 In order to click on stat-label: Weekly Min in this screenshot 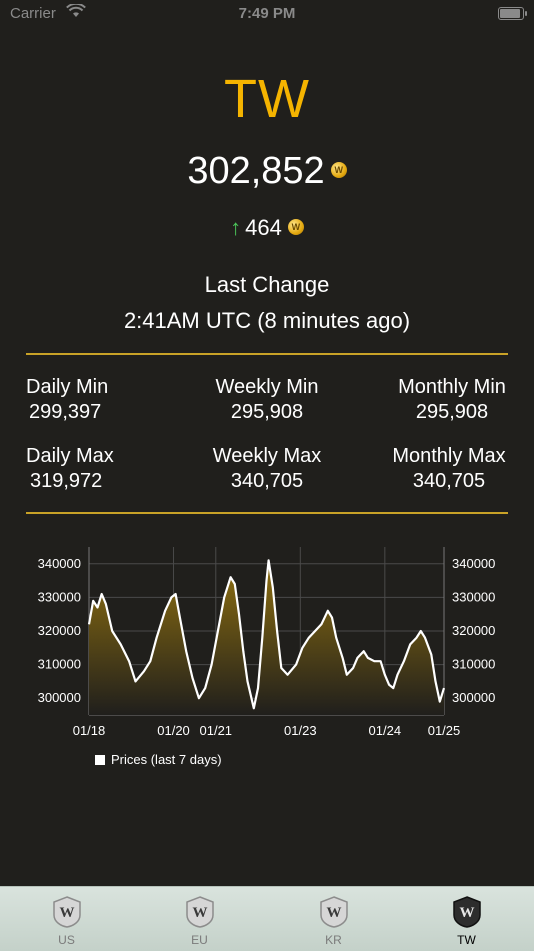, I will do `click(267, 387)`.